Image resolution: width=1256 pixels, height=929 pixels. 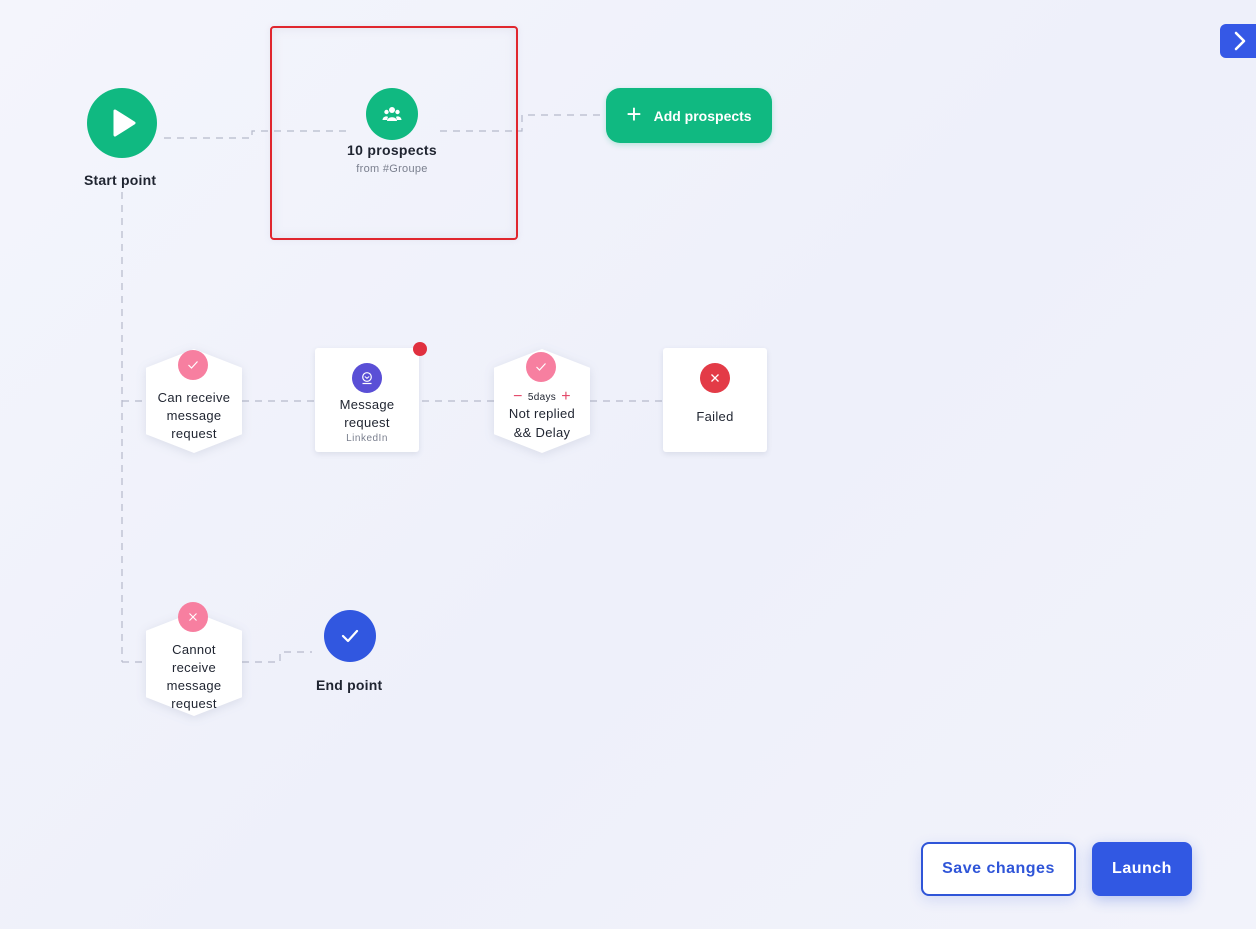 I want to click on message-icon, so click(x=367, y=378).